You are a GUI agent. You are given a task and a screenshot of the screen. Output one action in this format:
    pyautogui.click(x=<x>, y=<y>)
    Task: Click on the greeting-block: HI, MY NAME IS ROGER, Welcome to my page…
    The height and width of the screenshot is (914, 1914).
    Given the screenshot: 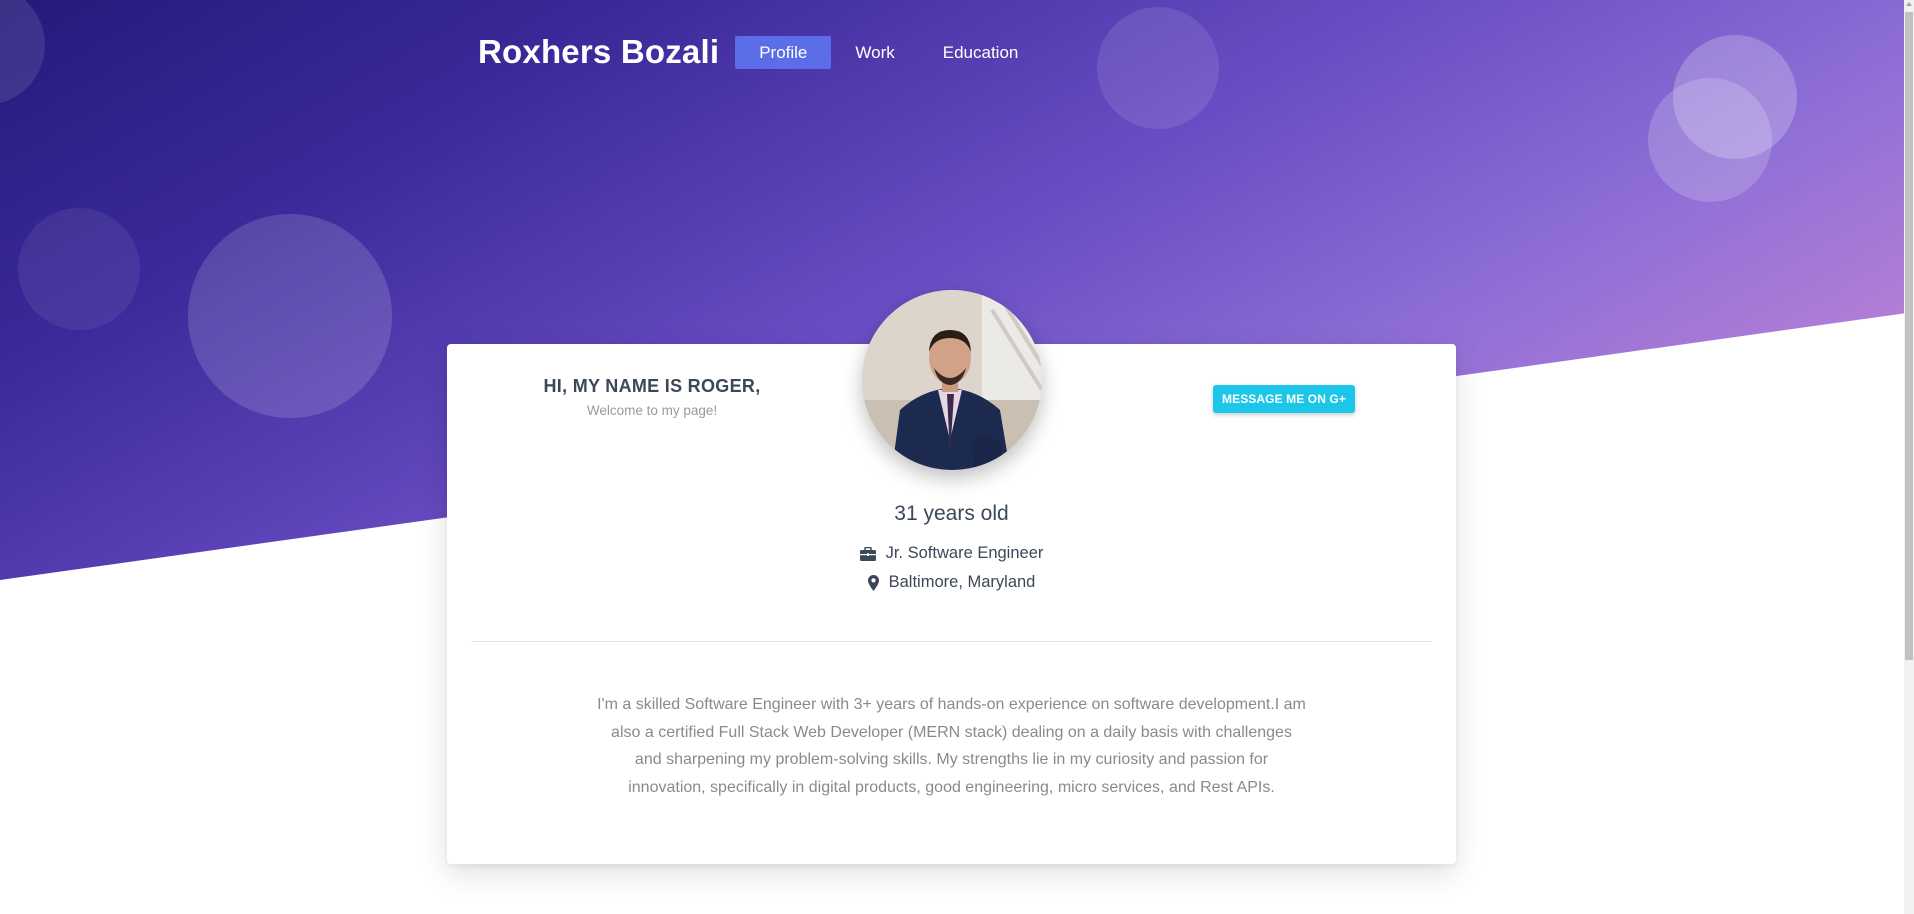 What is the action you would take?
    pyautogui.click(x=652, y=397)
    